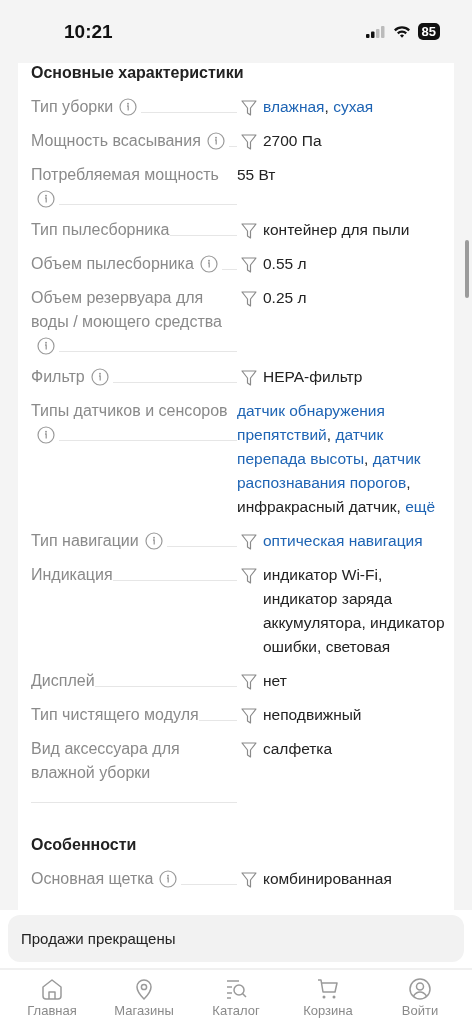  What do you see at coordinates (85, 541) in the screenshot?
I see `spec-label: Тип навигации` at bounding box center [85, 541].